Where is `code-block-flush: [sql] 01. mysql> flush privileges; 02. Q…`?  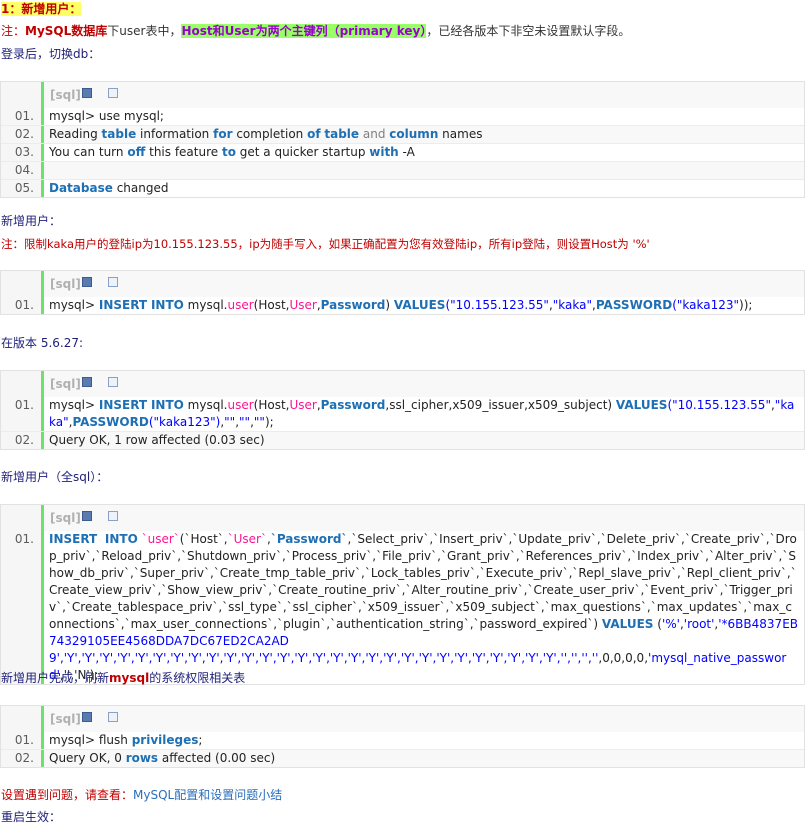 code-block-flush: [sql] 01. mysql> flush privileges; 02. Q… is located at coordinates (402, 736).